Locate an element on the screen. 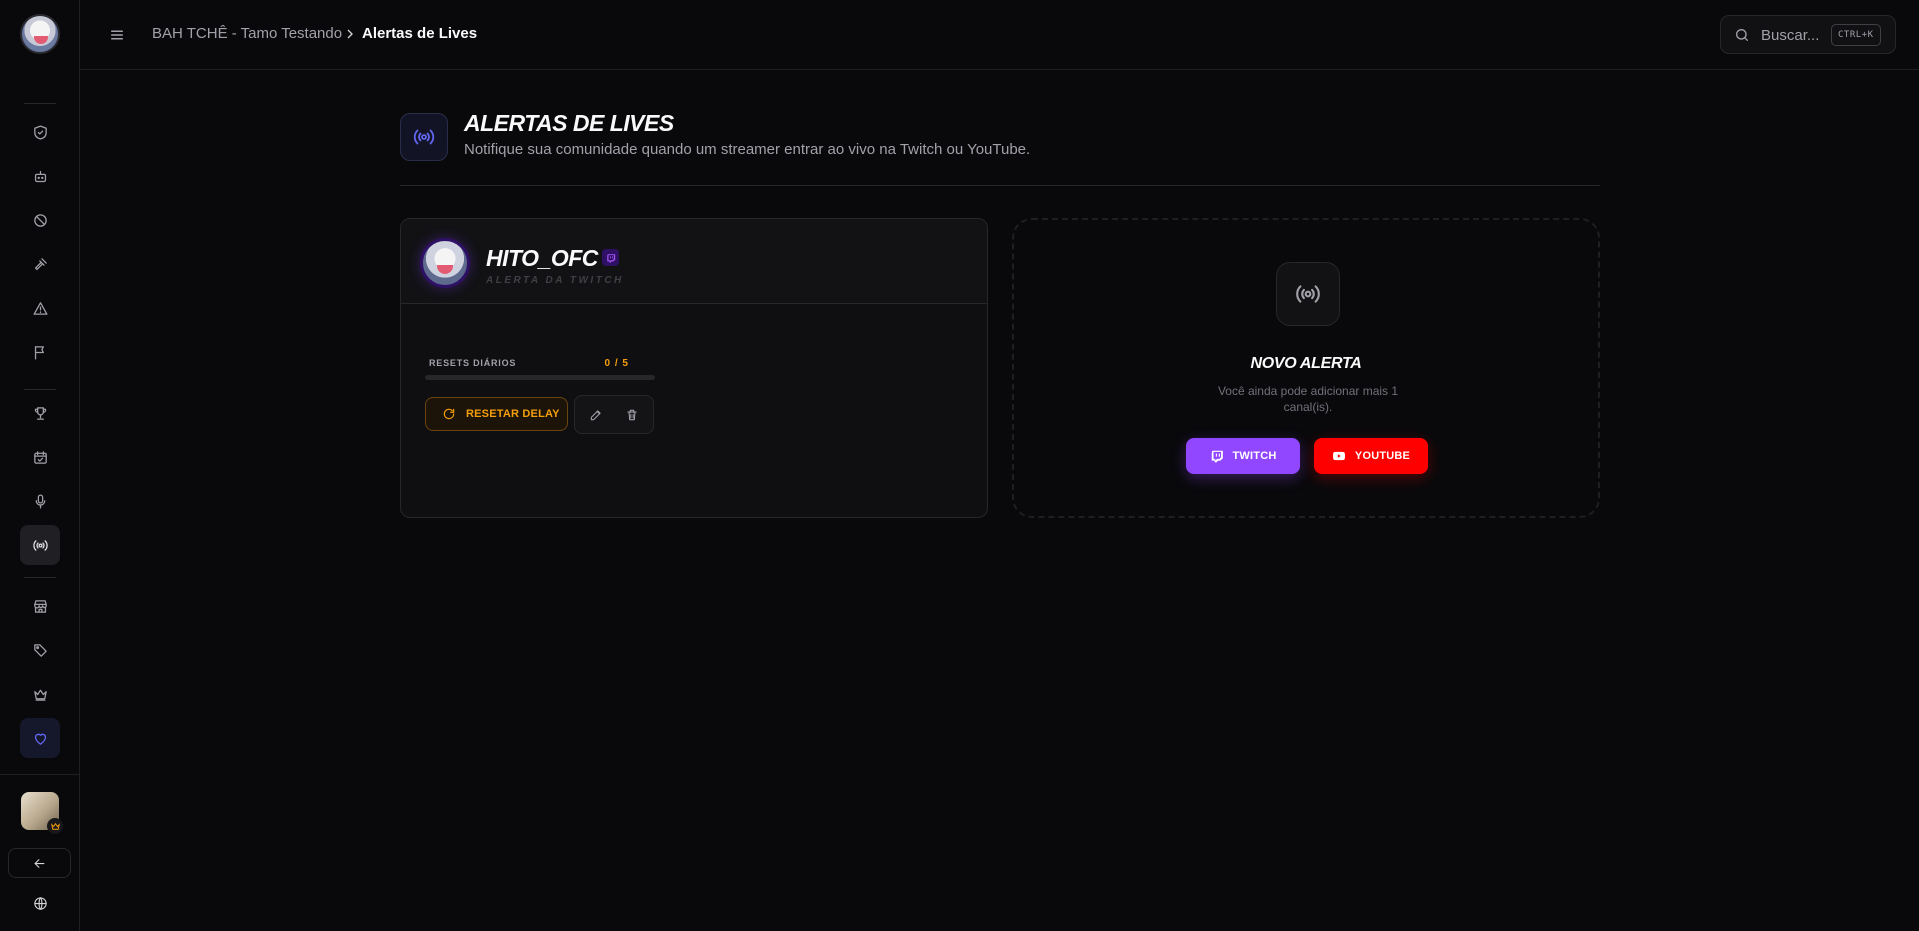 This screenshot has width=1919, height=931. delete-alert-button is located at coordinates (632, 415).